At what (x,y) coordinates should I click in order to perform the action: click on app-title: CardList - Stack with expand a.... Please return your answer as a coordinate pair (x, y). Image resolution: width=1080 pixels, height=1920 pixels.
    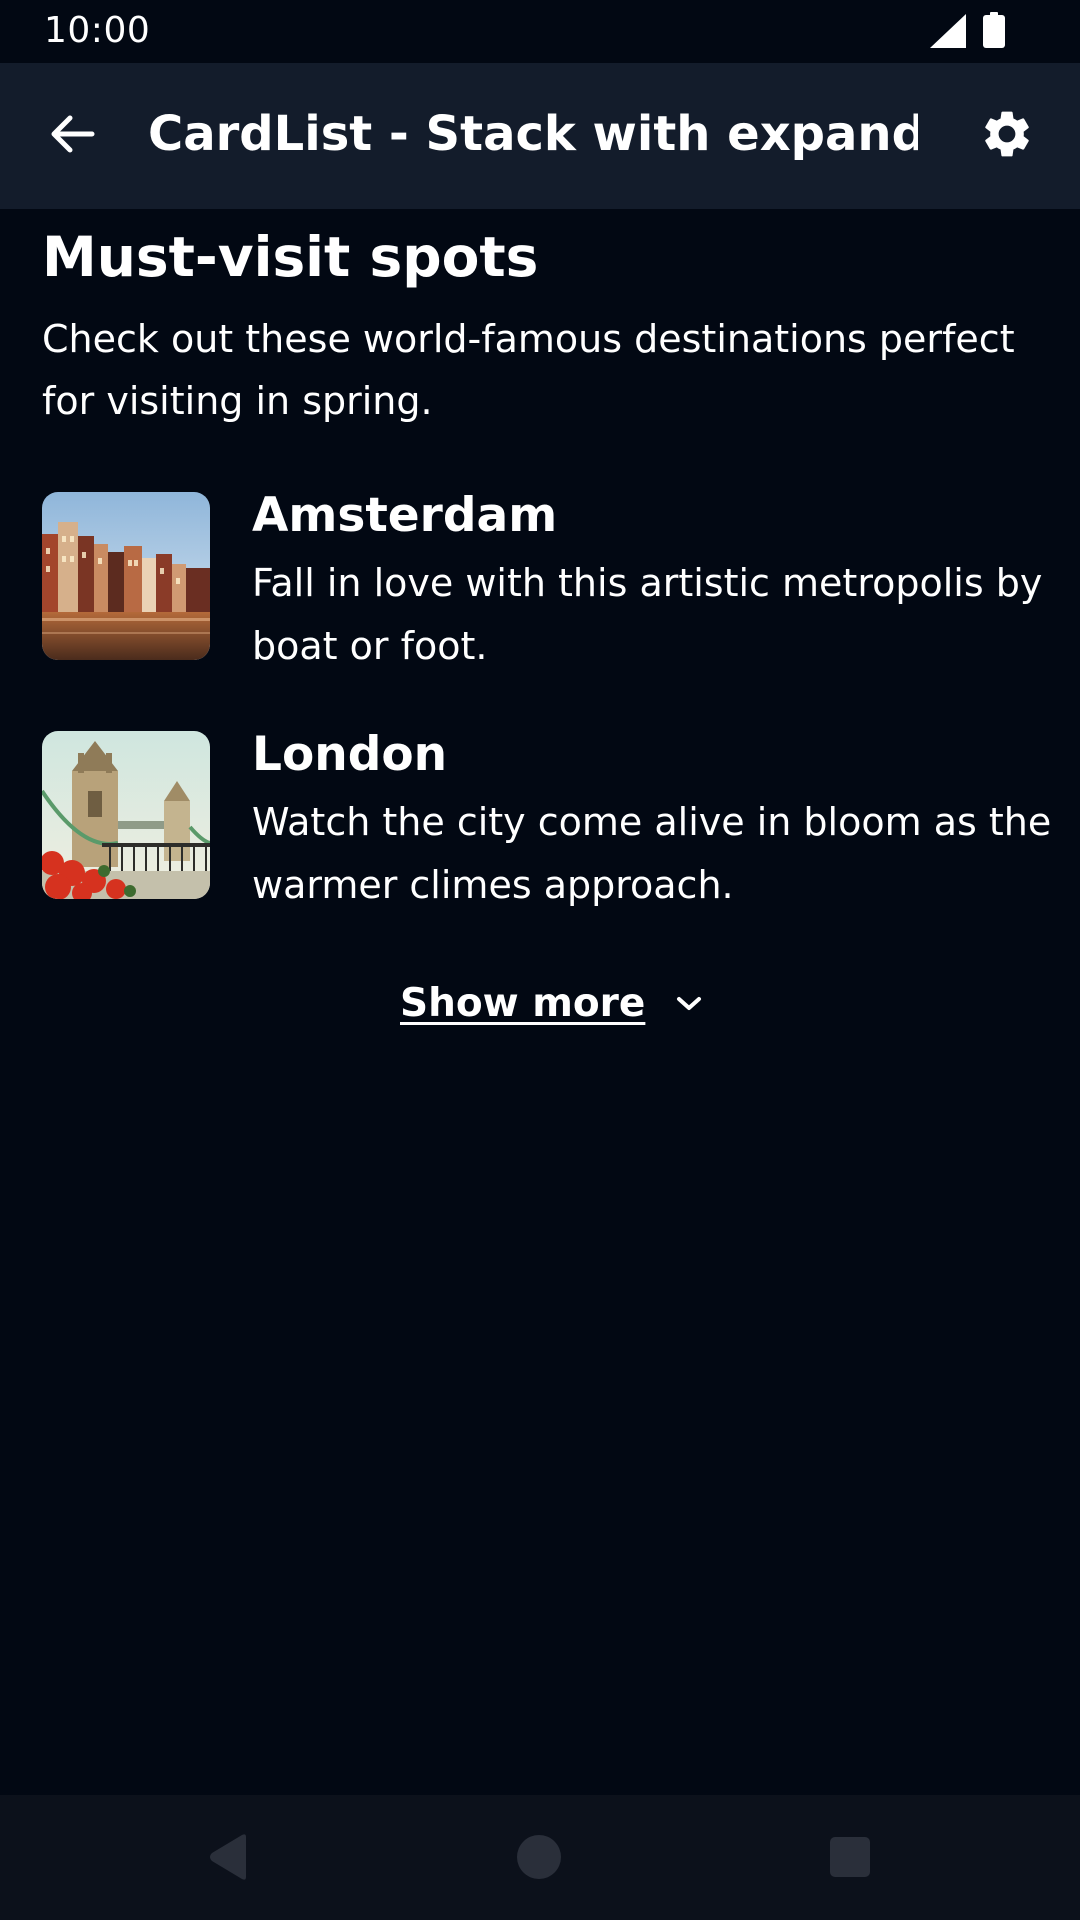
    Looking at the image, I should click on (533, 134).